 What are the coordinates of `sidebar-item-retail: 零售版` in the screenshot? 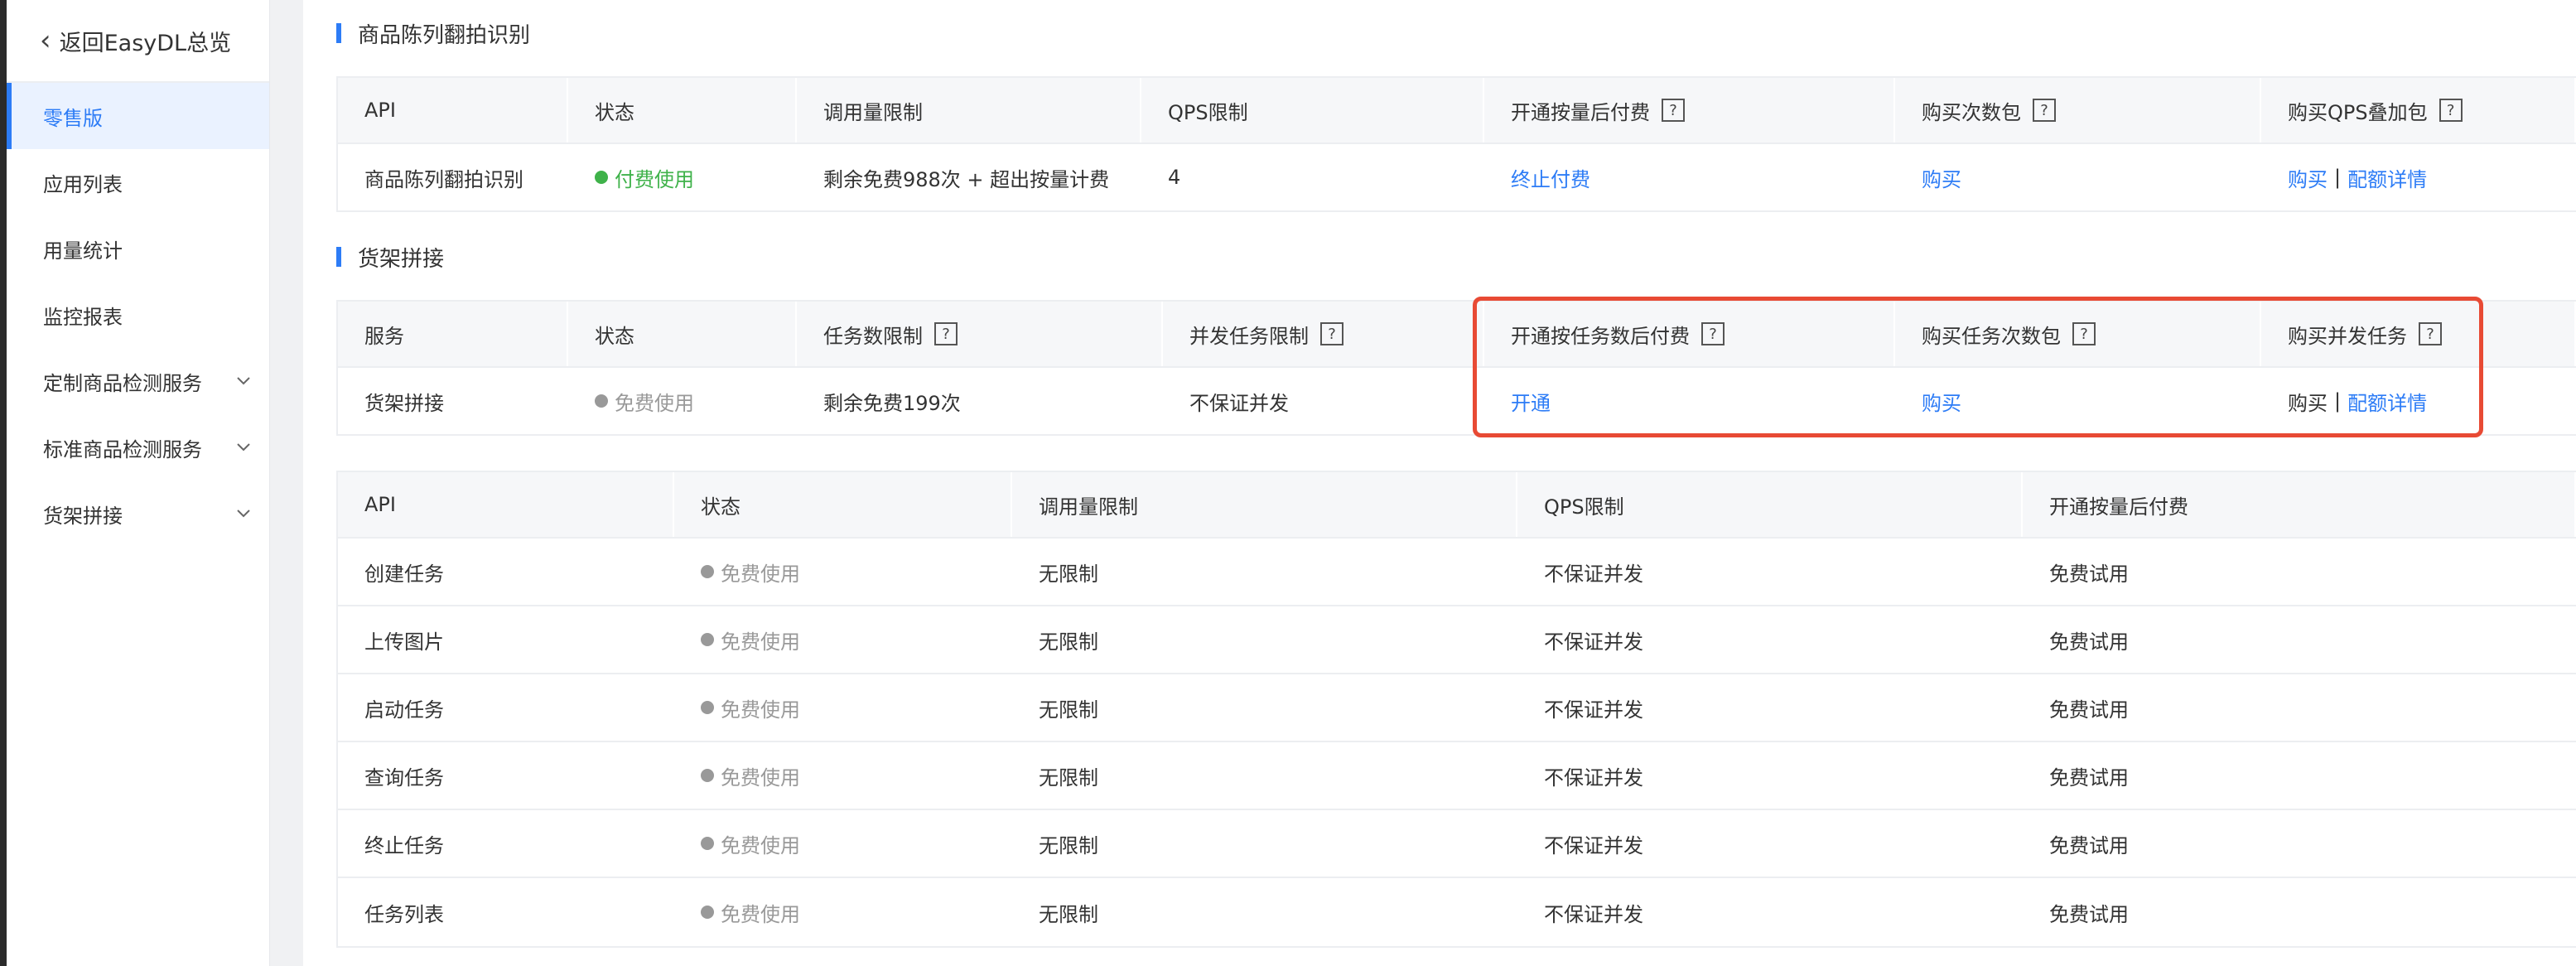 It's located at (138, 116).